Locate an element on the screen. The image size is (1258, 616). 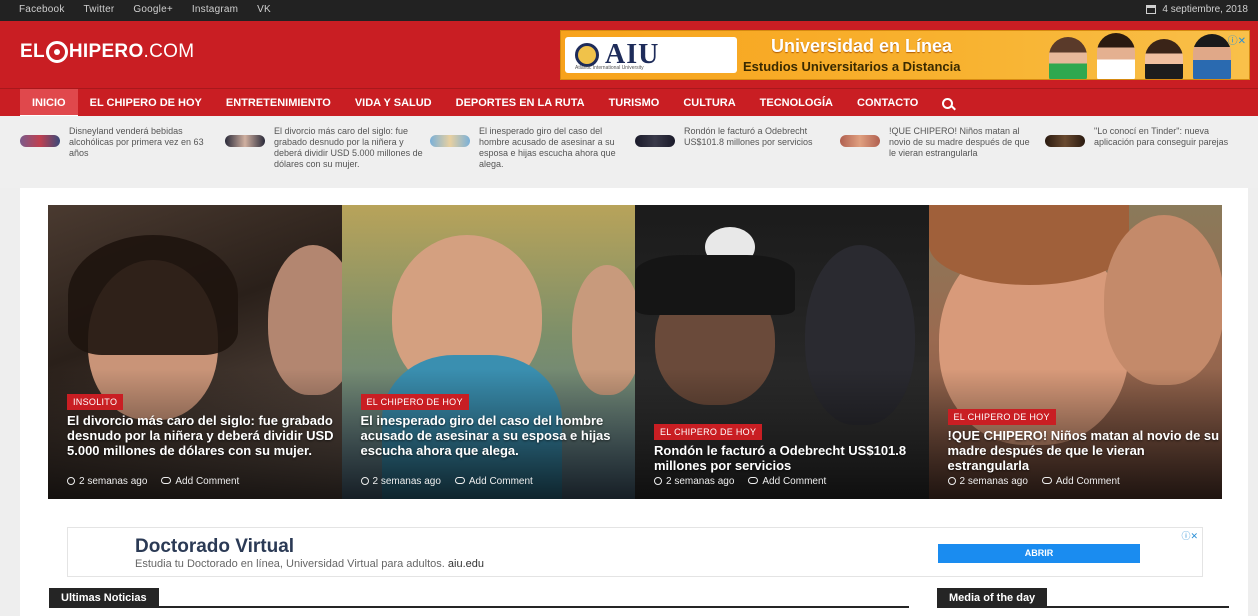
ad-title: Doctorado Virtual is located at coordinates (214, 547).